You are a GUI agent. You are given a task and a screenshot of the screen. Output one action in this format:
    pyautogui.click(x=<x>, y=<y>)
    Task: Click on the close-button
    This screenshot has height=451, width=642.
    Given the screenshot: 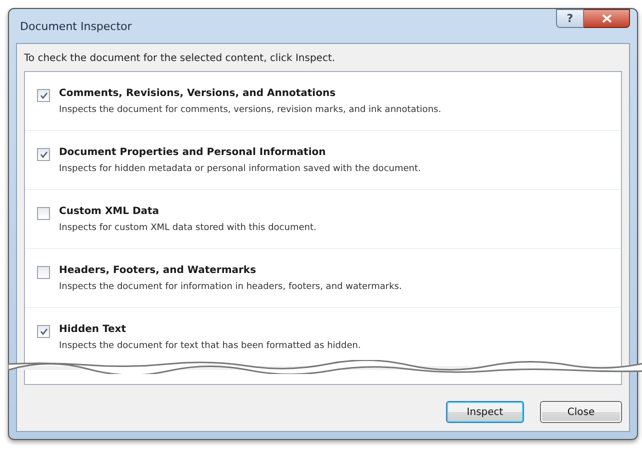 What is the action you would take?
    pyautogui.click(x=607, y=18)
    